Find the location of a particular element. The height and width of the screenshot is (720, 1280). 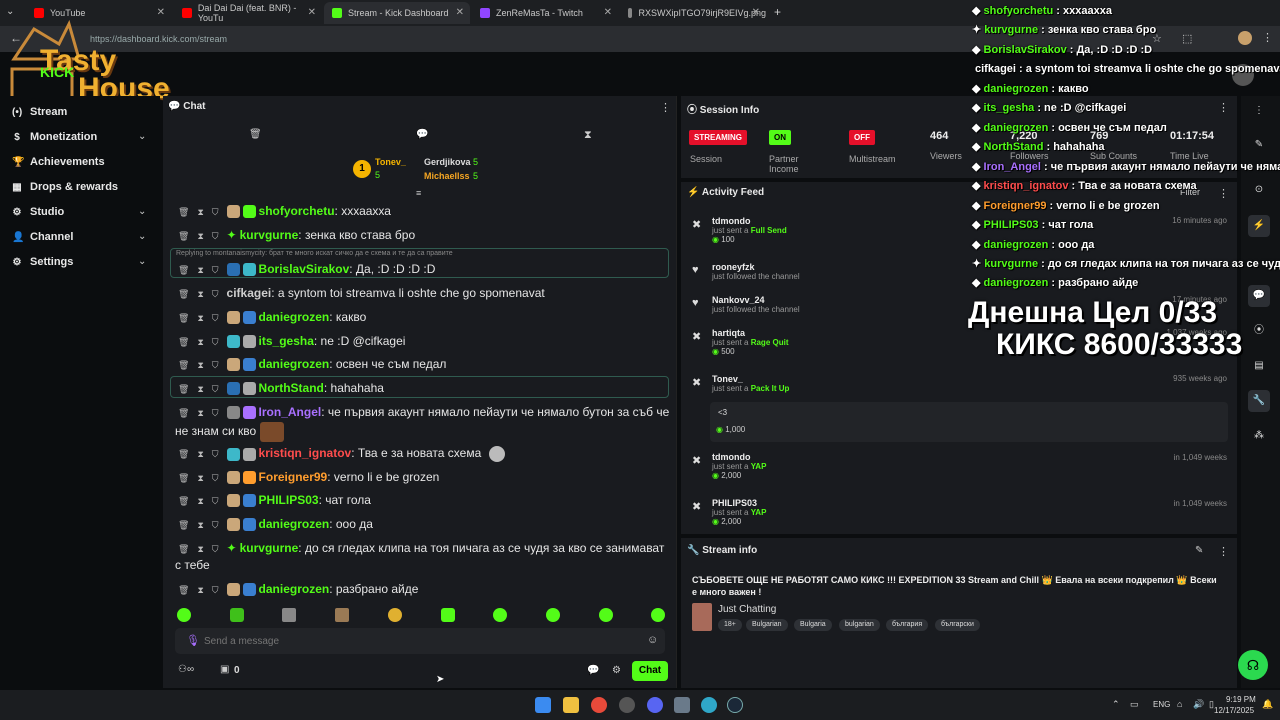

network-icon: ⌂ is located at coordinates (1179, 704).